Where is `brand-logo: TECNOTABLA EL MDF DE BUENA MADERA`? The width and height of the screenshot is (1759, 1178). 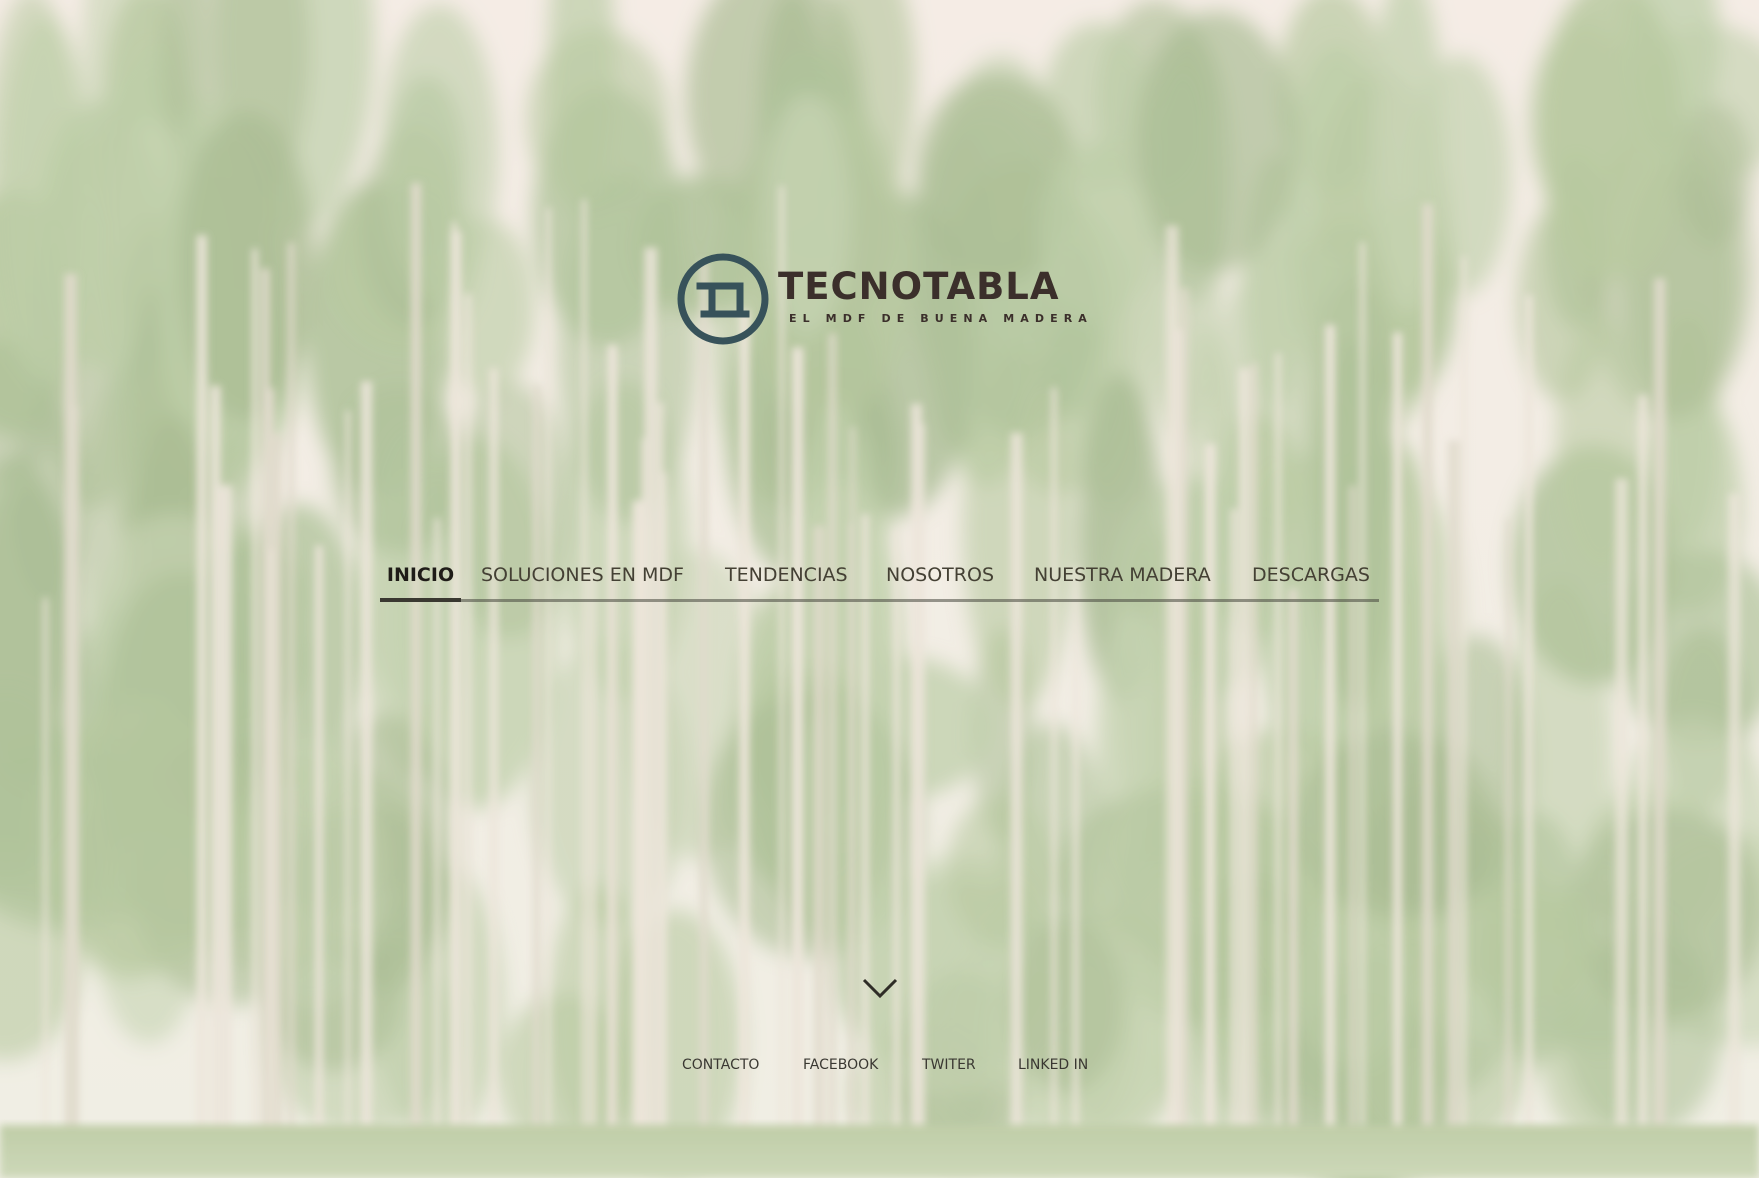 brand-logo: TECNOTABLA EL MDF DE BUENA MADERA is located at coordinates (881, 300).